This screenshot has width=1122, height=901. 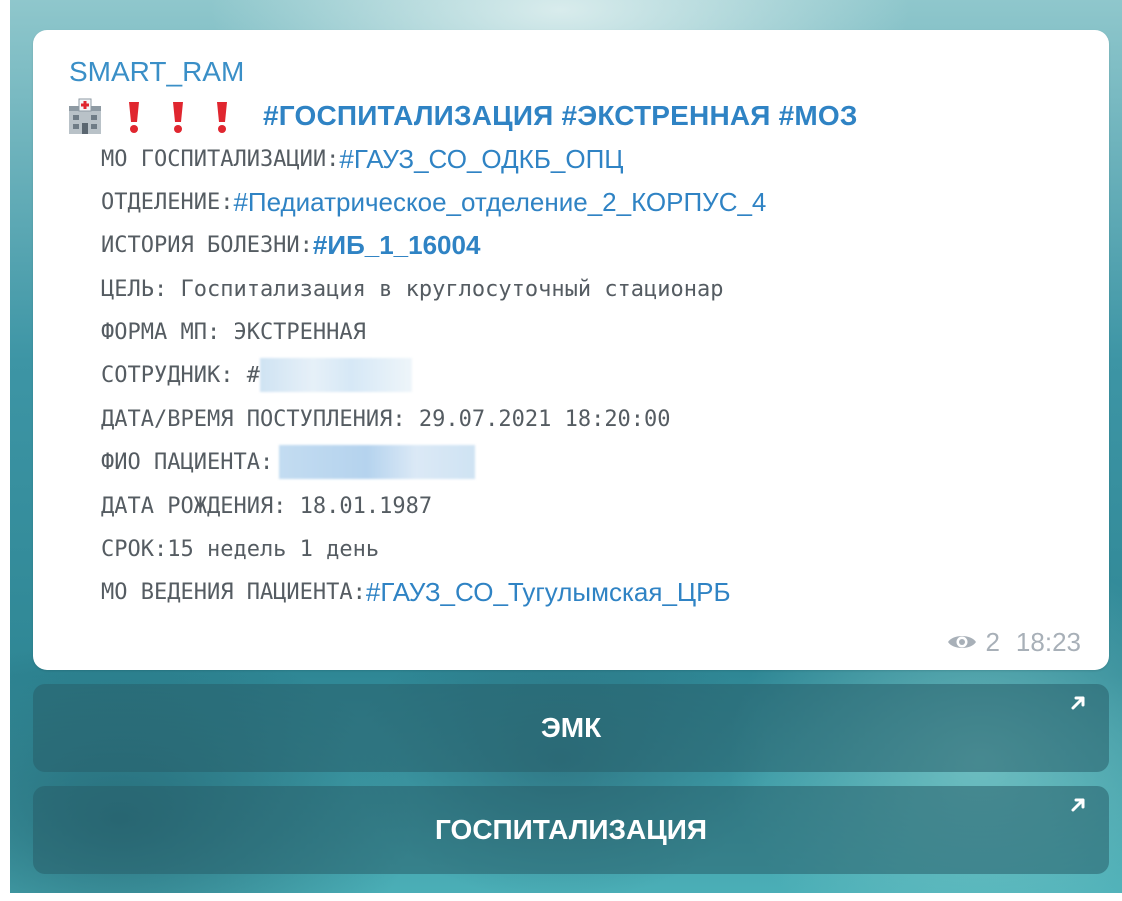 I want to click on hospitalization-button: ГОСПИТАЛИЗАЦИЯ, so click(x=571, y=830).